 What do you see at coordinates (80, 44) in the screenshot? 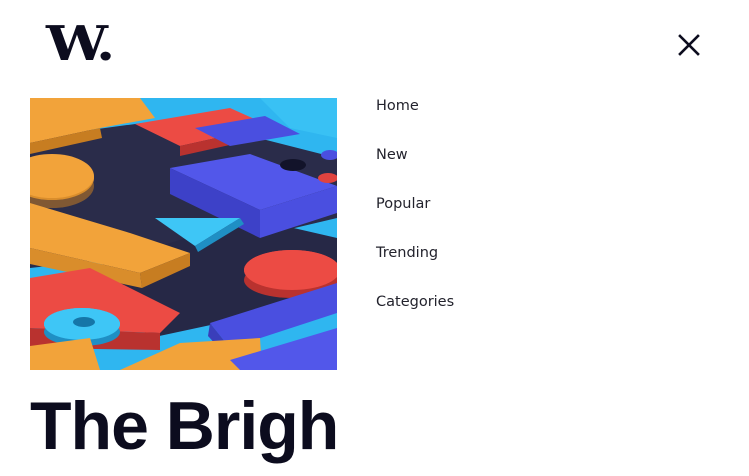
I see `brand-logo: W.` at bounding box center [80, 44].